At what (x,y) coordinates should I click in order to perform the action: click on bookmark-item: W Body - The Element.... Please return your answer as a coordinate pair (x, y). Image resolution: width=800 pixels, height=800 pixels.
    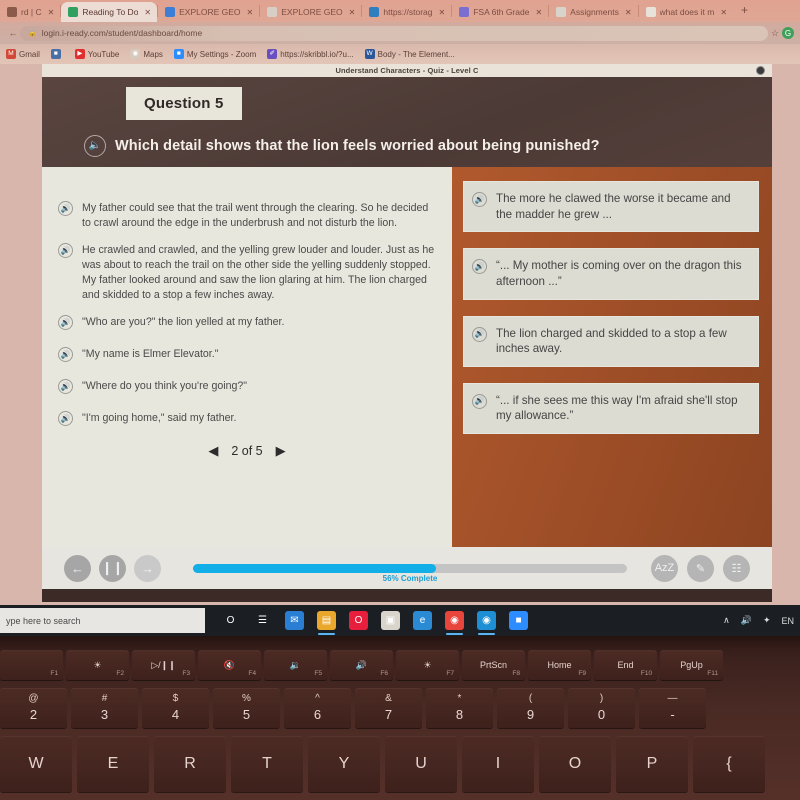
    Looking at the image, I should click on (409, 54).